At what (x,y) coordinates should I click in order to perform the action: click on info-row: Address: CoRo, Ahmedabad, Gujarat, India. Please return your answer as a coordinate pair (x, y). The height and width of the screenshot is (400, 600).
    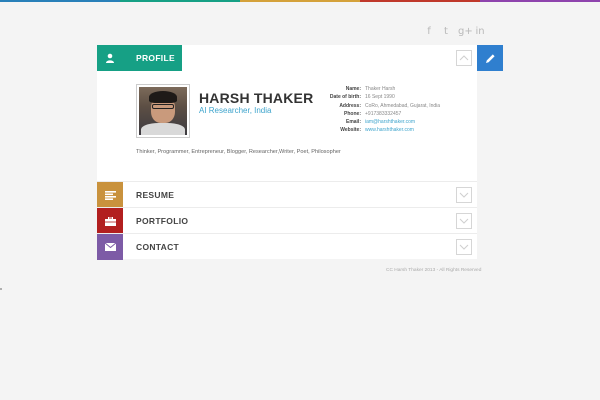
    Looking at the image, I should click on (376, 106).